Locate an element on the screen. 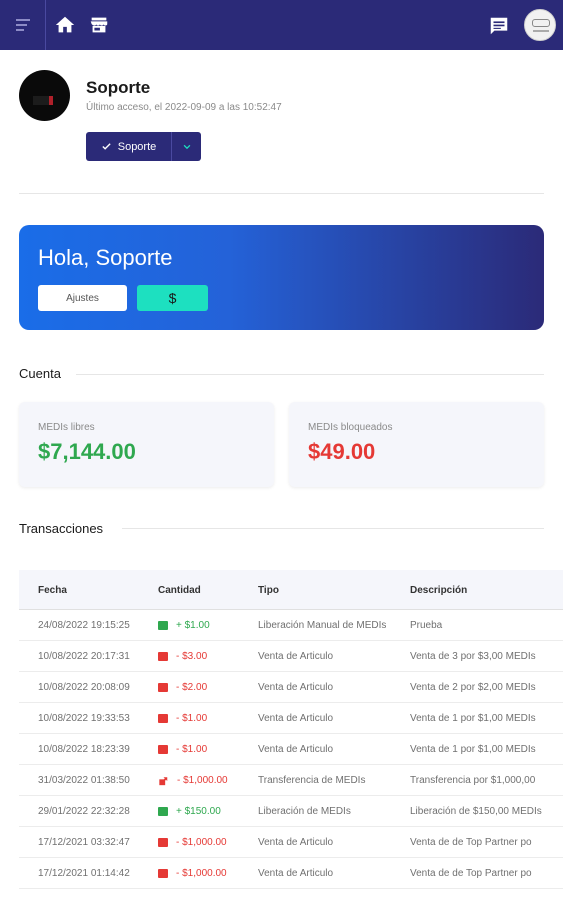 This screenshot has width=563, height=900. cell-description: Venta de de Top Partner po is located at coordinates (471, 842).